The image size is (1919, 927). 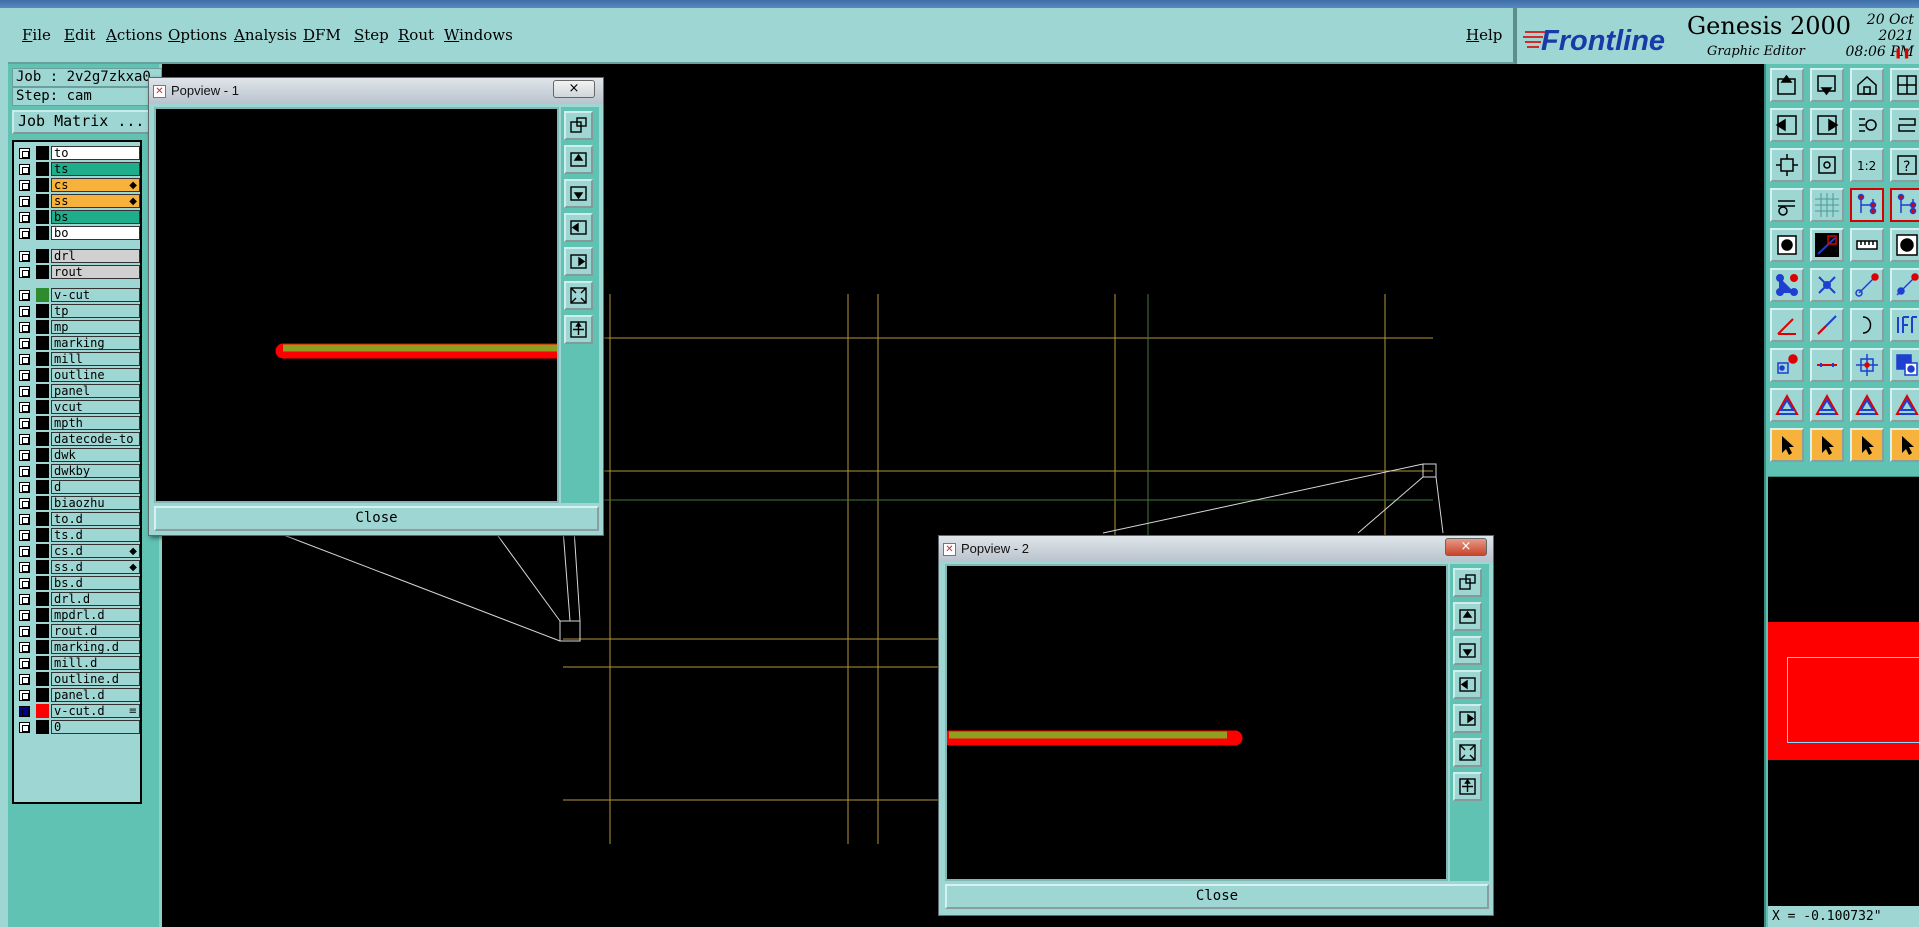 What do you see at coordinates (1904, 405) in the screenshot?
I see `polygon4-button` at bounding box center [1904, 405].